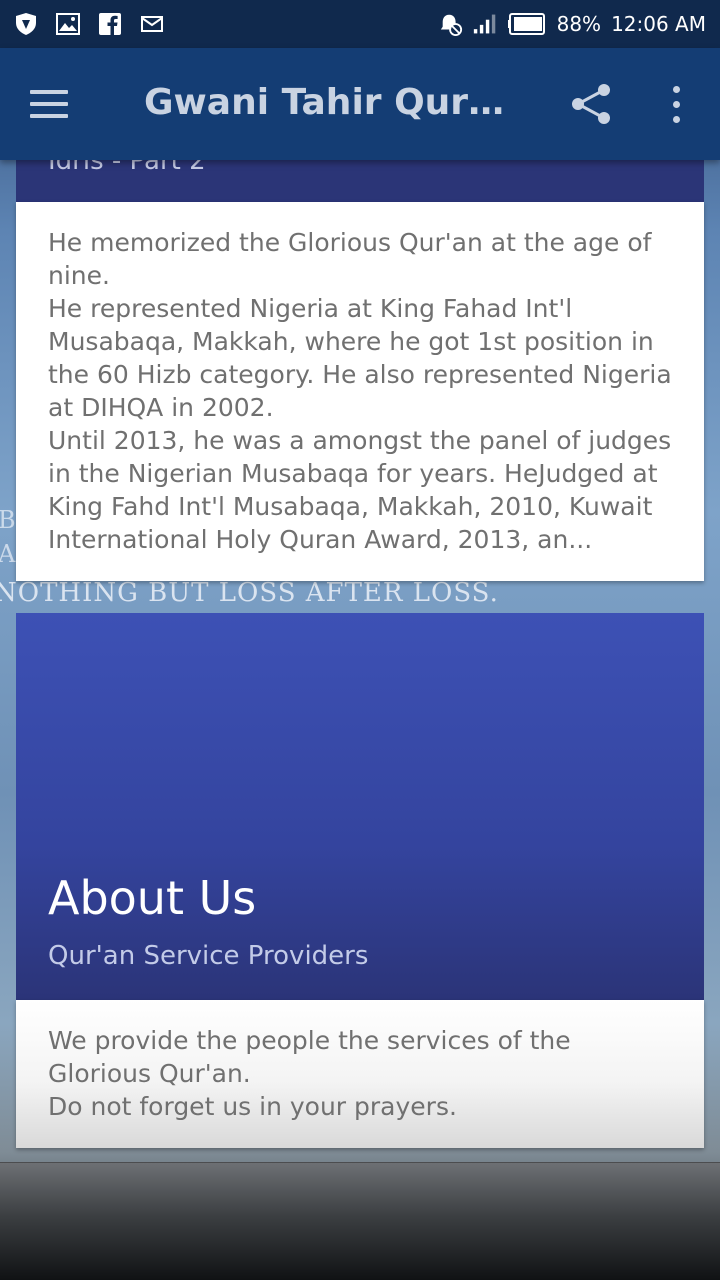 The width and height of the screenshot is (720, 1280). I want to click on background-letter: A, so click(8, 554).